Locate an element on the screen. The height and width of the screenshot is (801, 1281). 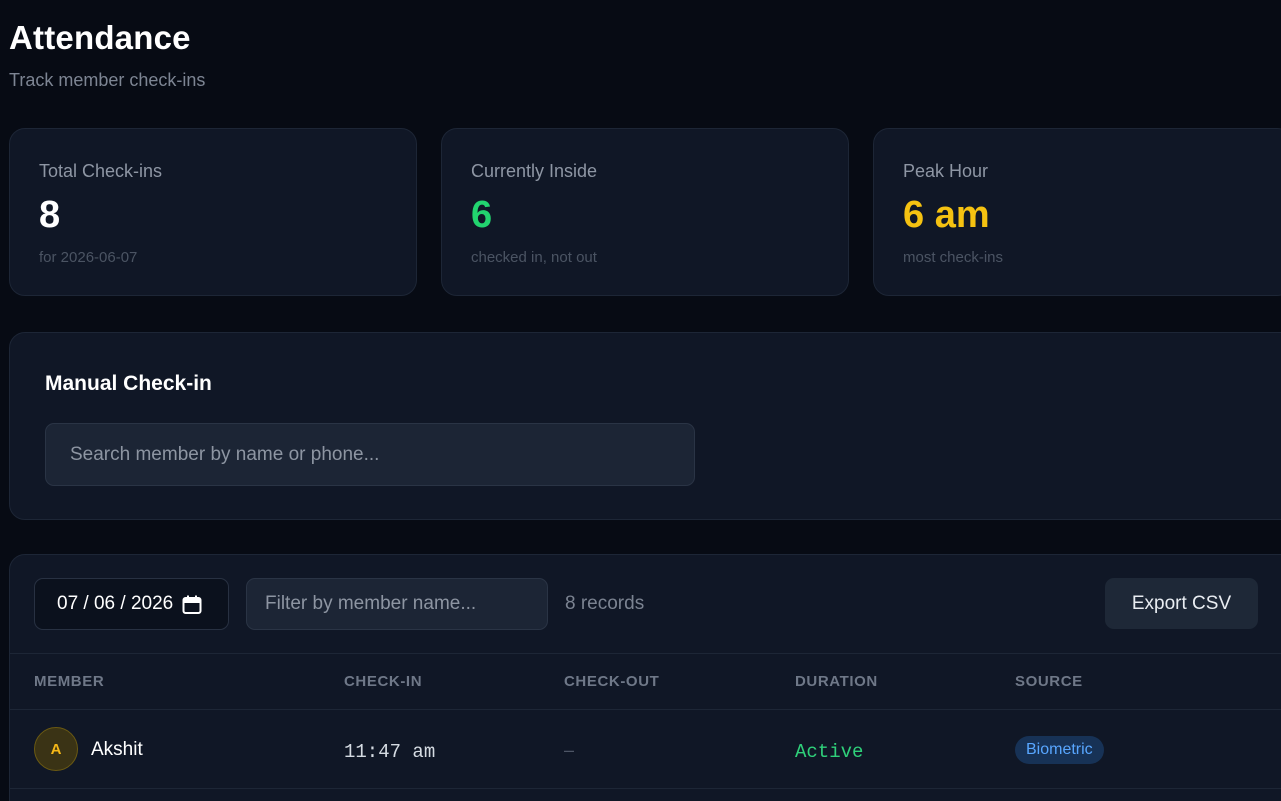
record-count: 8 records is located at coordinates (605, 603).